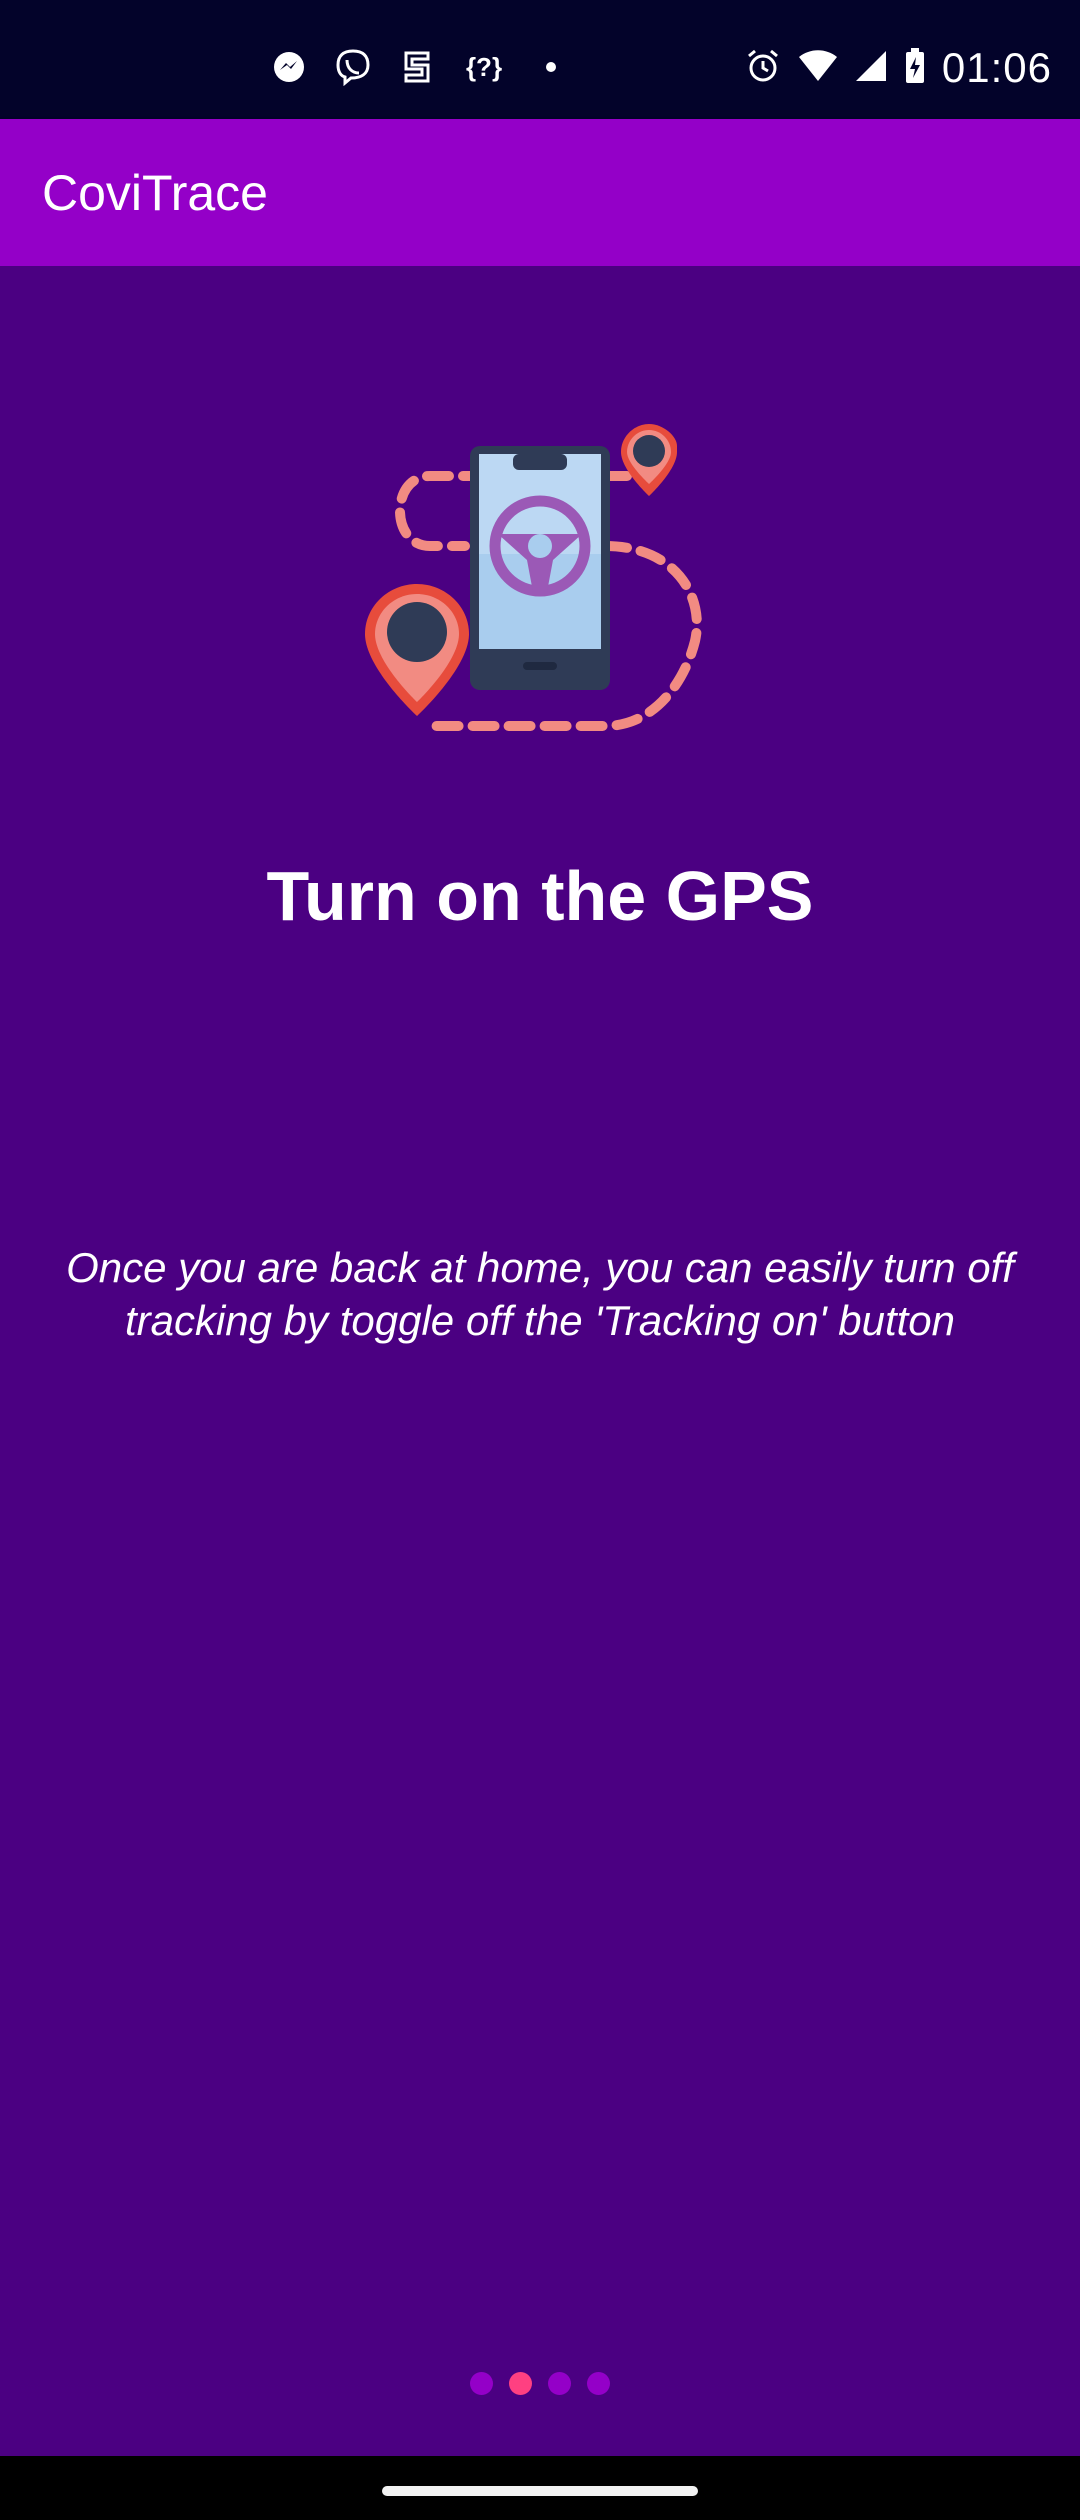  I want to click on notification-icons: {?}, so click(420, 67).